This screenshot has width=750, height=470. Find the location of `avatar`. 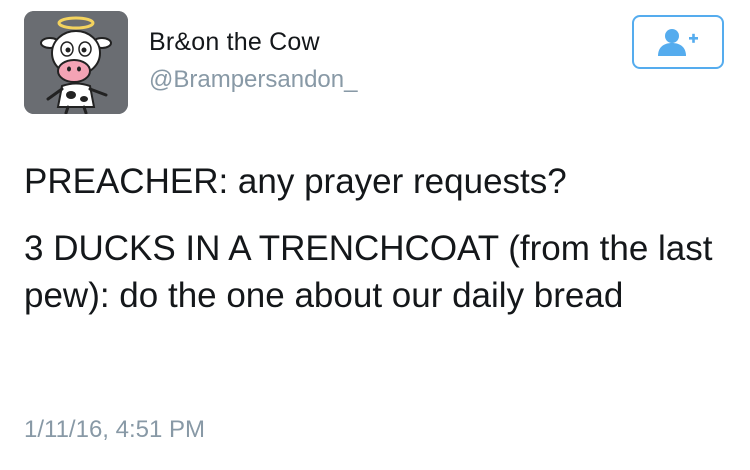

avatar is located at coordinates (76, 62).